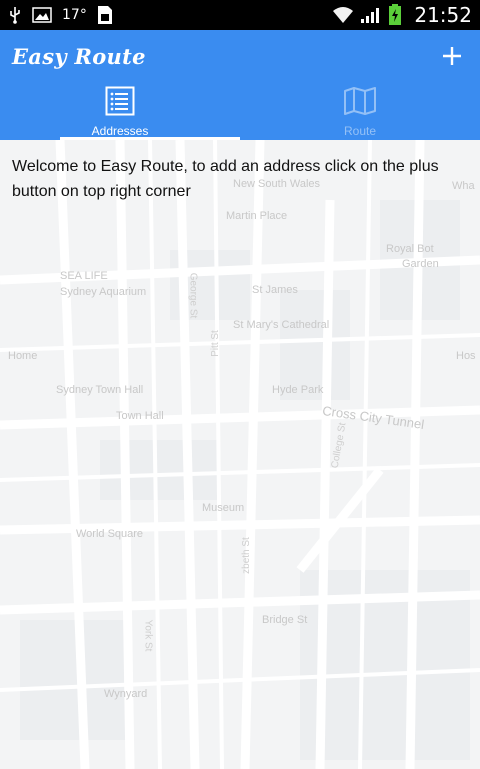  What do you see at coordinates (84, 276) in the screenshot?
I see `map-label: SEA LIFE` at bounding box center [84, 276].